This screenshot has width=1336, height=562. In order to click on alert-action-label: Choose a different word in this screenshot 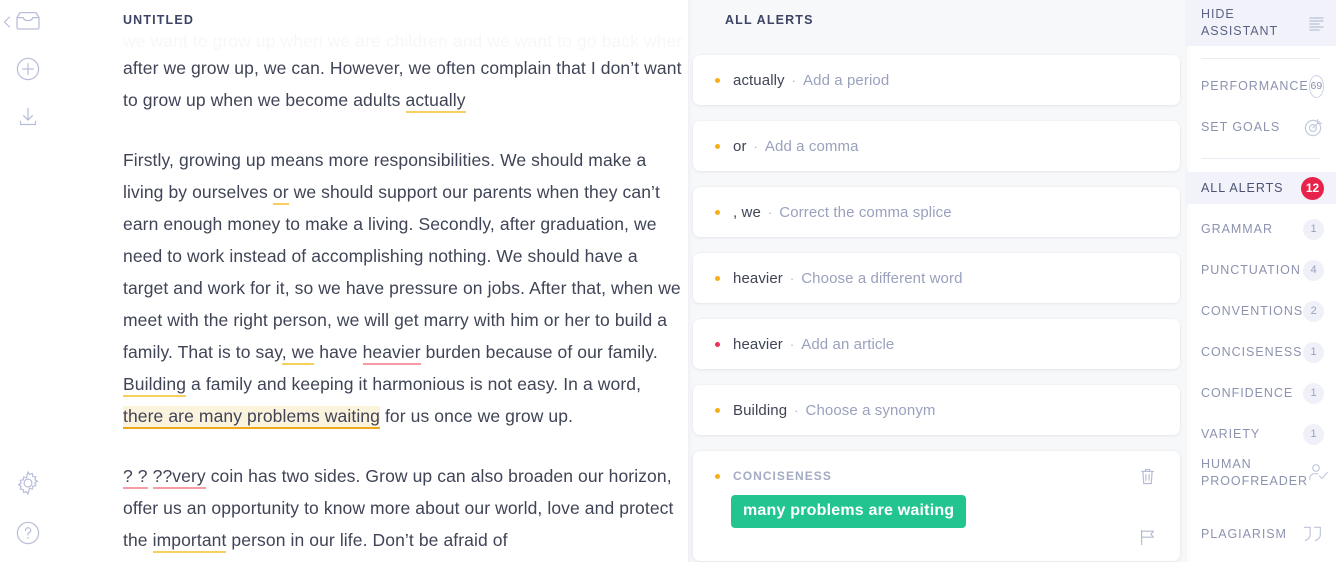, I will do `click(882, 278)`.